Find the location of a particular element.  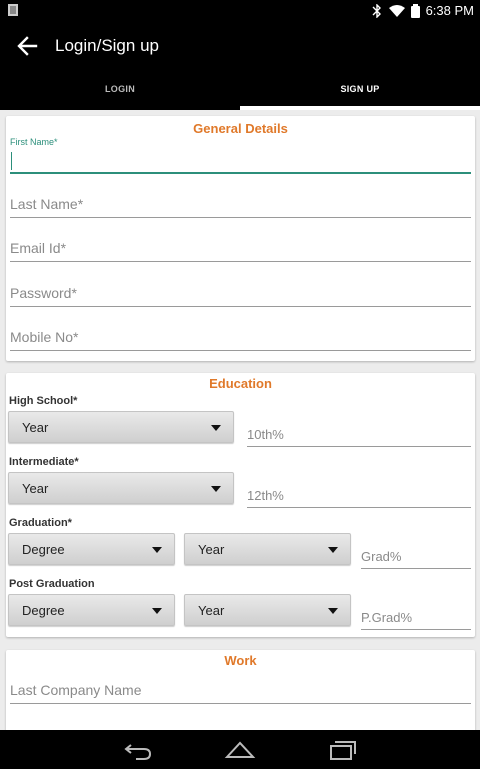

last-company-field: Last Company Name is located at coordinates (240, 692).